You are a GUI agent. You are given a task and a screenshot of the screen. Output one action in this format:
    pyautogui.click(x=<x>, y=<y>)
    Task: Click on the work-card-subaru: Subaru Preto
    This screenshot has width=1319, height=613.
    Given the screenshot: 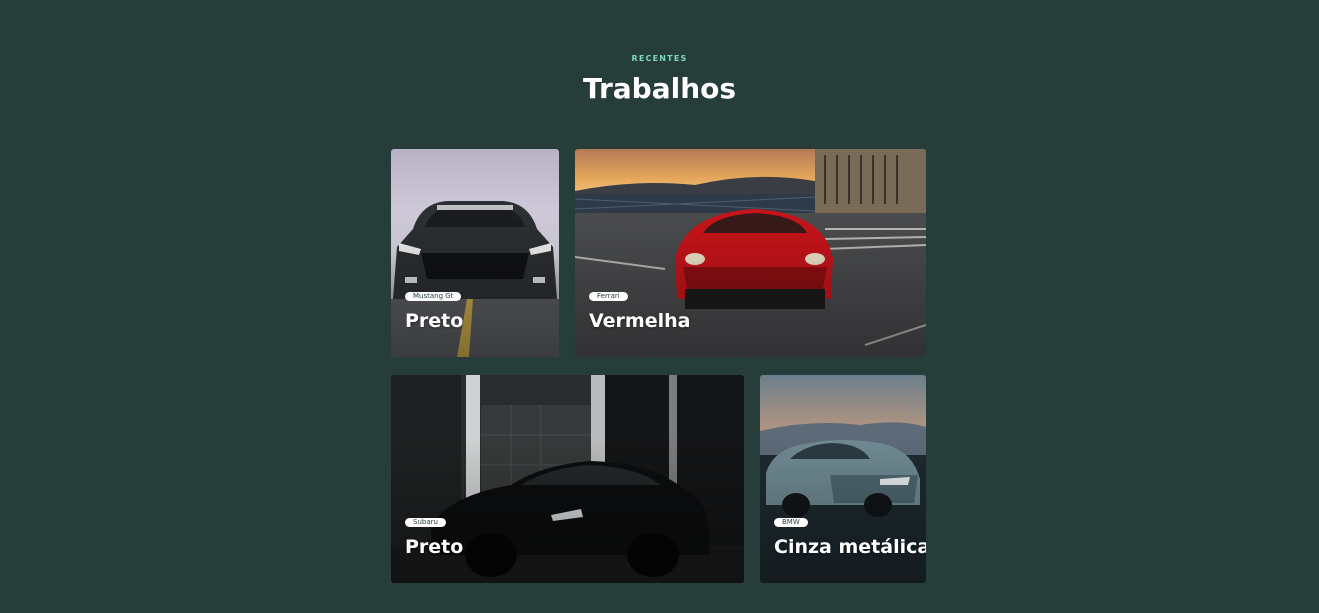 What is the action you would take?
    pyautogui.click(x=567, y=479)
    